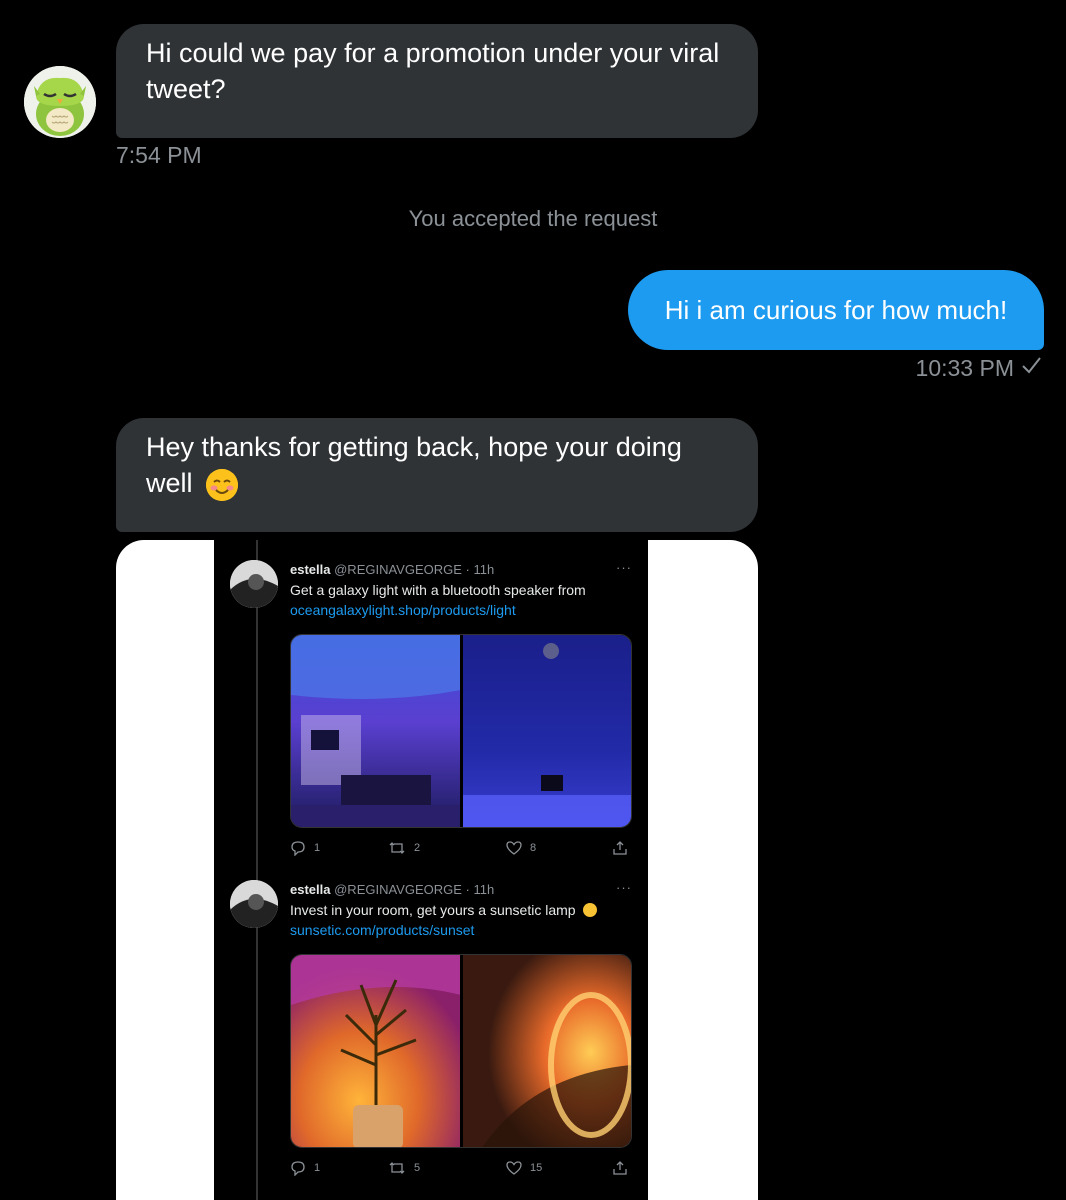 This screenshot has width=1066, height=1200. Describe the element at coordinates (417, 848) in the screenshot. I see `retweet-count: 2` at that location.